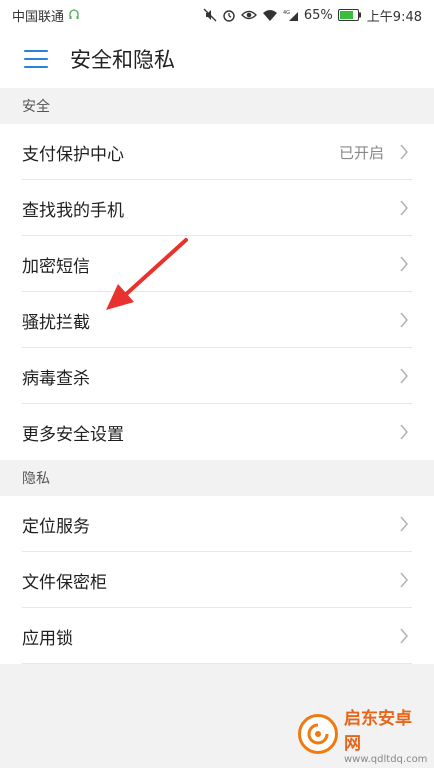 Image resolution: width=434 pixels, height=768 pixels. I want to click on status-bar-left: 中国联通, so click(46, 15).